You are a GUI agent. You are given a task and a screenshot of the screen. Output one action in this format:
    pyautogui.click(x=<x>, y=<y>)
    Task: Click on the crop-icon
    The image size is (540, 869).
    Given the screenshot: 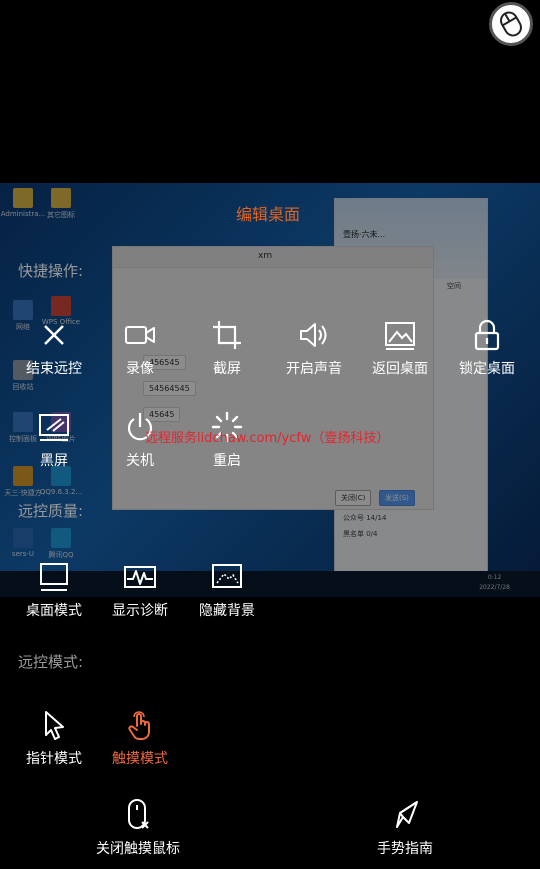 What is the action you would take?
    pyautogui.click(x=227, y=335)
    